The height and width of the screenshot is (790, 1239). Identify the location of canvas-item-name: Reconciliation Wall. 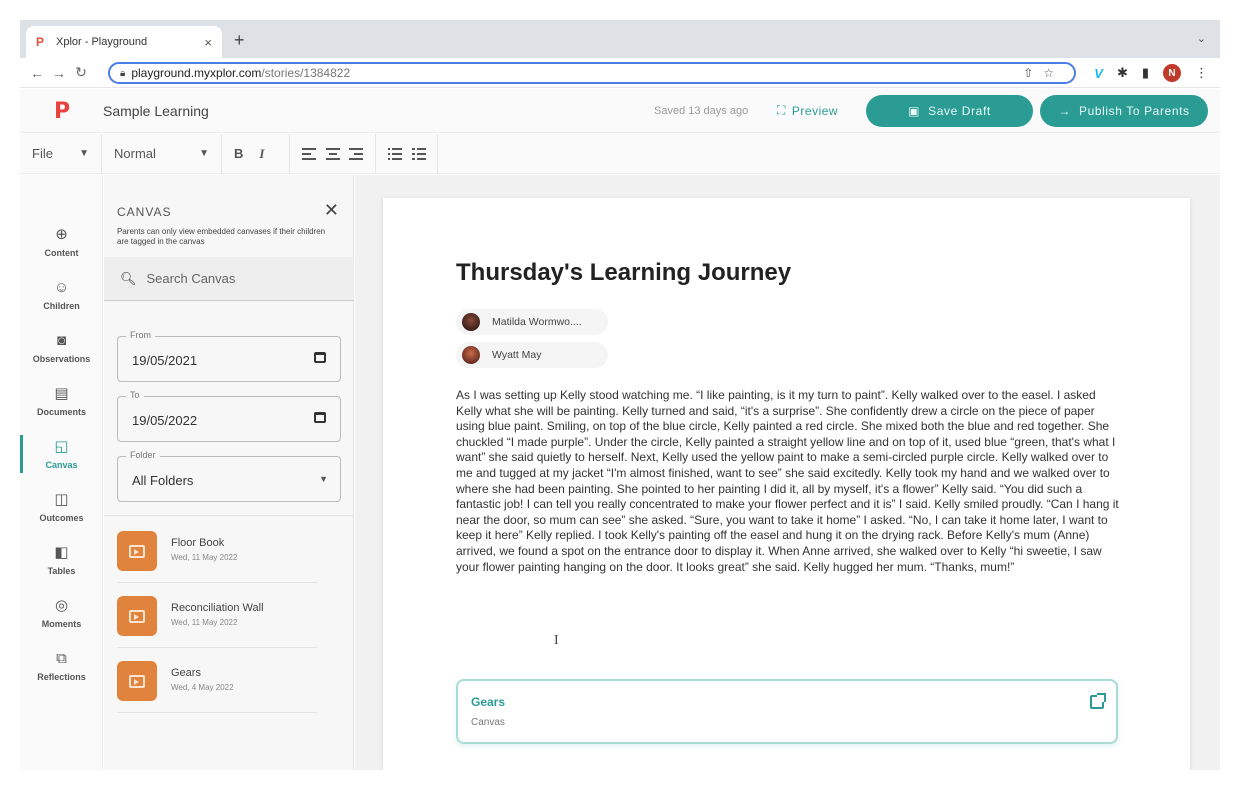
(217, 608).